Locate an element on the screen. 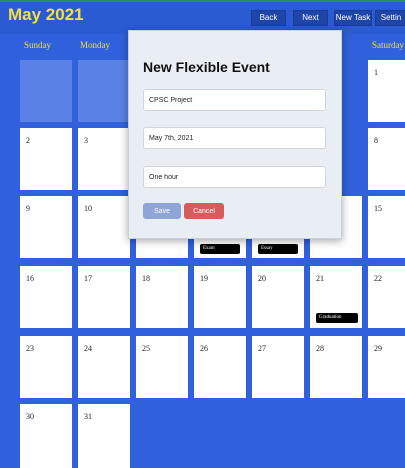  day-number: 15 is located at coordinates (378, 208).